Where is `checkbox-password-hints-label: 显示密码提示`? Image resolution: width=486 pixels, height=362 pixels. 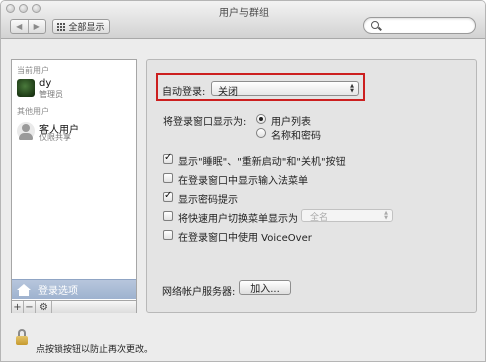 checkbox-password-hints-label: 显示密码提示 is located at coordinates (208, 200).